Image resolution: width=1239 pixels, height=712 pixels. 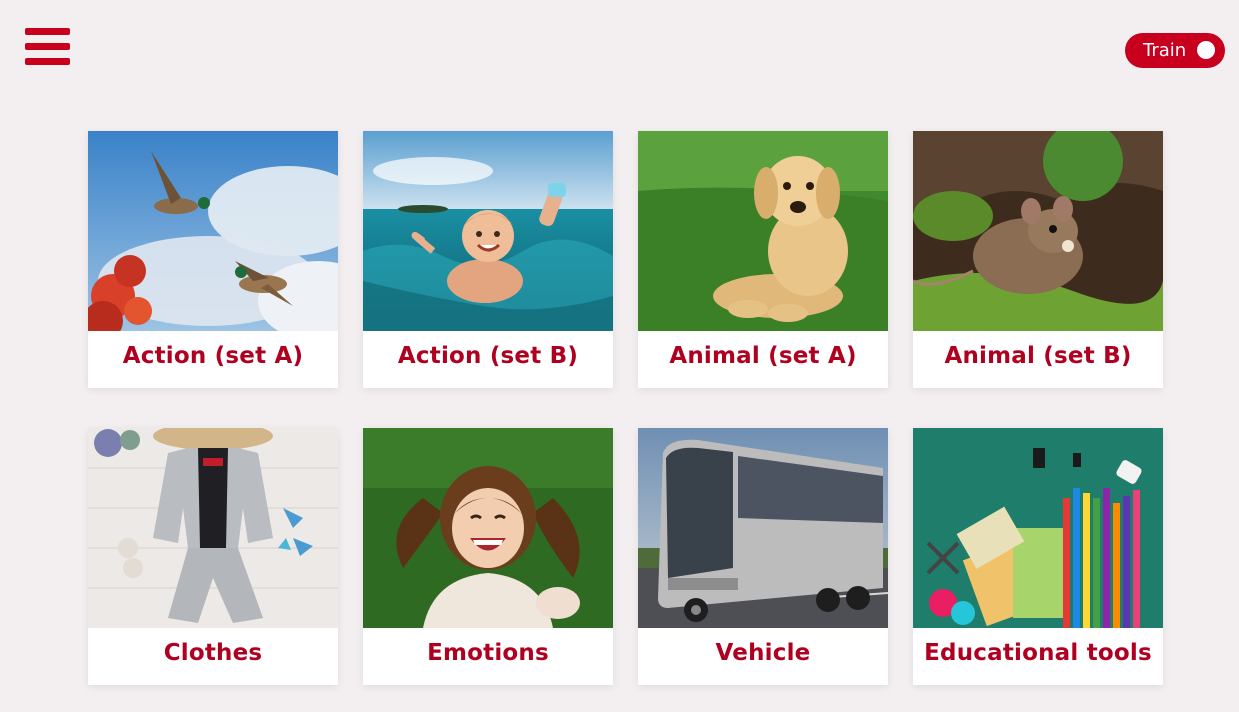 I want to click on train-toggle-label: Train, so click(x=1165, y=50).